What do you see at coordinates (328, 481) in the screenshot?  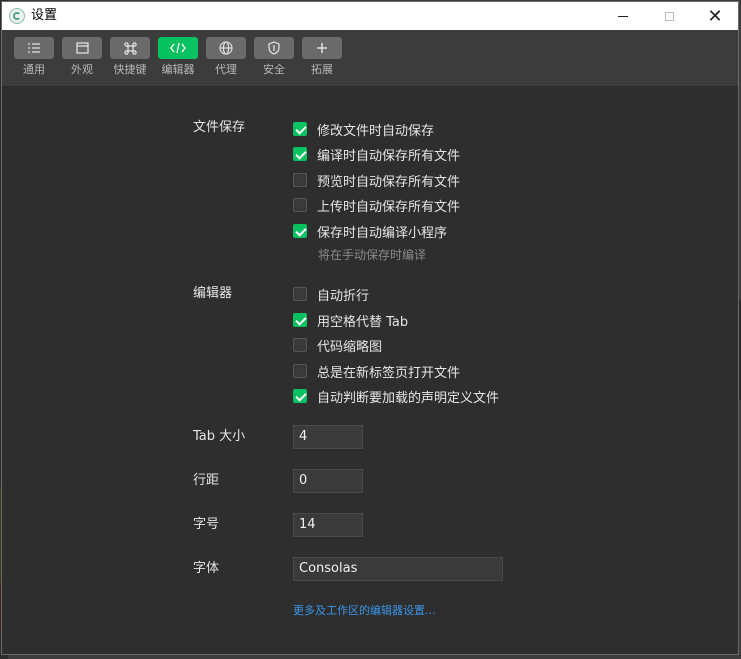 I see `line-spacing-input: 0` at bounding box center [328, 481].